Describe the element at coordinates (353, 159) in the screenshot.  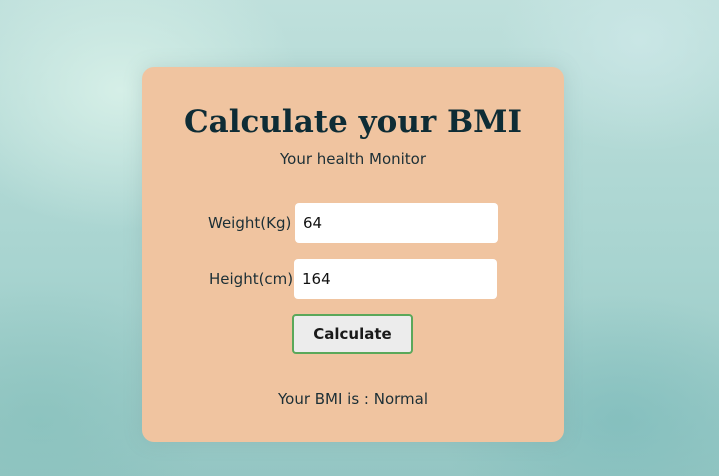
I see `page-subtitle: Your health Monitor` at that location.